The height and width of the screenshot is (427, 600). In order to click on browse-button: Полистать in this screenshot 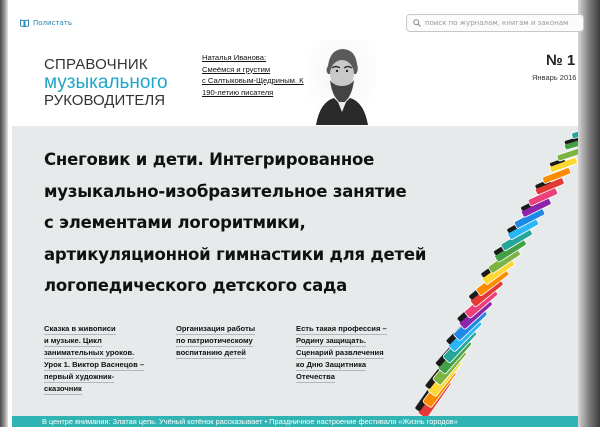, I will do `click(46, 23)`.